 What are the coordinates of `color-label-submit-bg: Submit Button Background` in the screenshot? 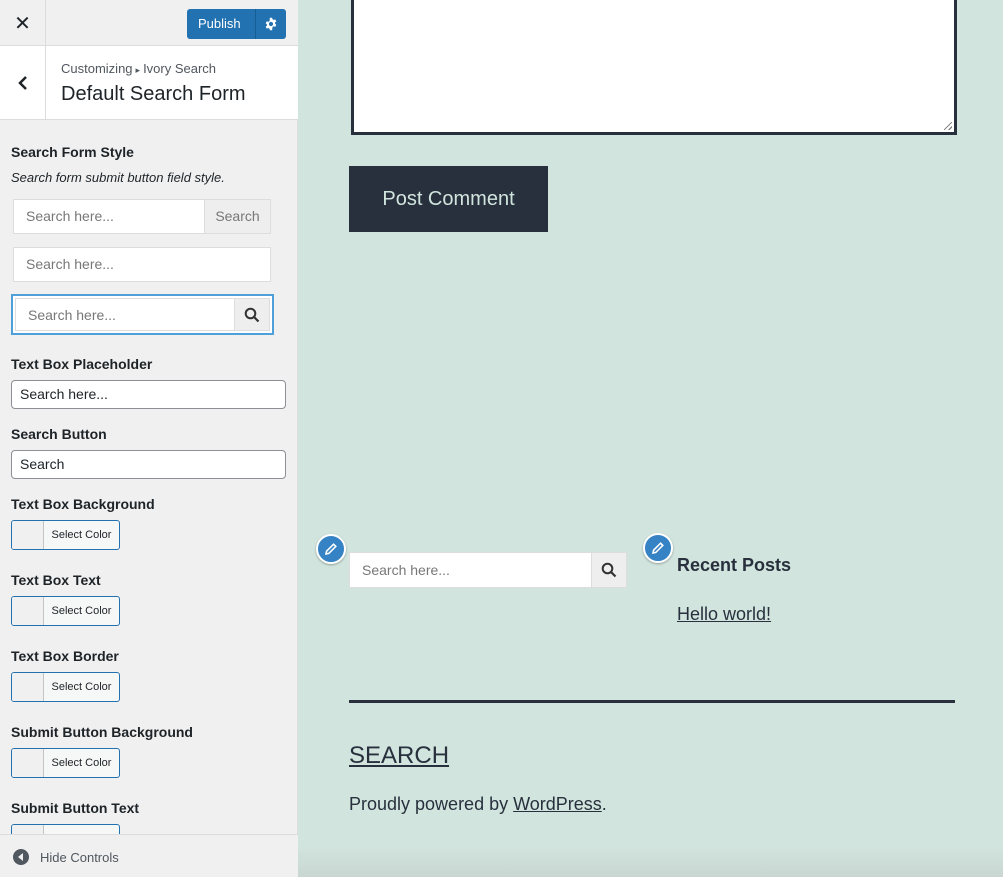 It's located at (102, 732).